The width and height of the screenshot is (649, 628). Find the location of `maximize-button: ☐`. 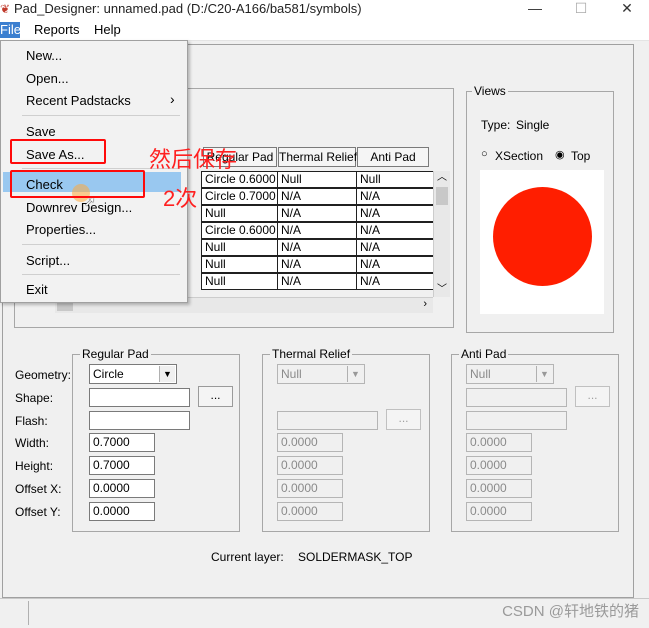

maximize-button: ☐ is located at coordinates (581, 9).